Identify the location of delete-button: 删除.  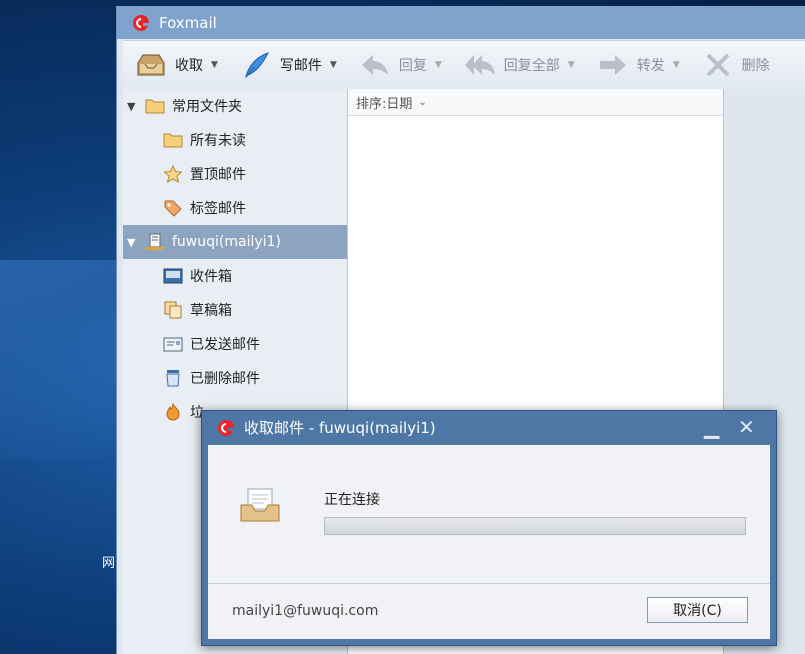
(735, 65).